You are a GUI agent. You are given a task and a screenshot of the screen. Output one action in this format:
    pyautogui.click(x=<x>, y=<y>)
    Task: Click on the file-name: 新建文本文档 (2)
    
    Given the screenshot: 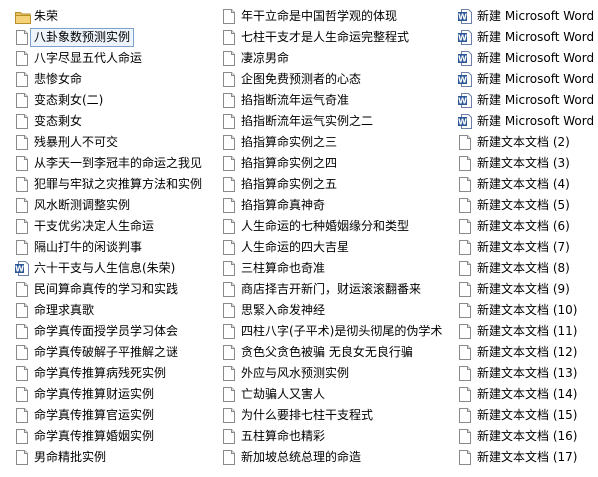 What is the action you would take?
    pyautogui.click(x=523, y=142)
    